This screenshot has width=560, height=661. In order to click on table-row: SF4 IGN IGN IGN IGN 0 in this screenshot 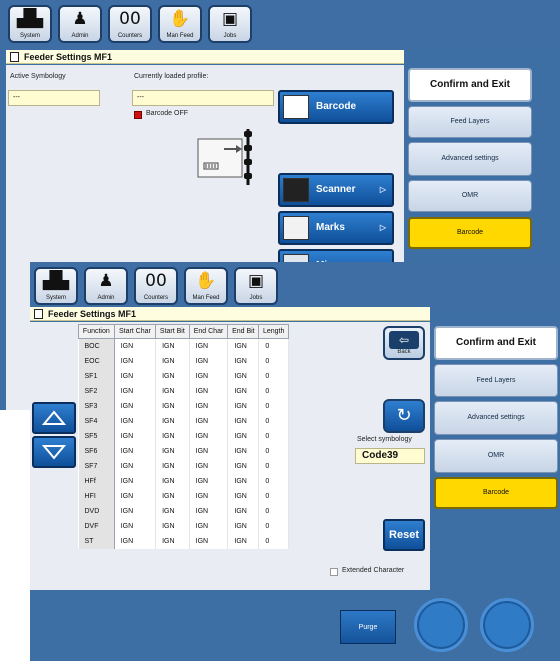, I will do `click(183, 421)`.